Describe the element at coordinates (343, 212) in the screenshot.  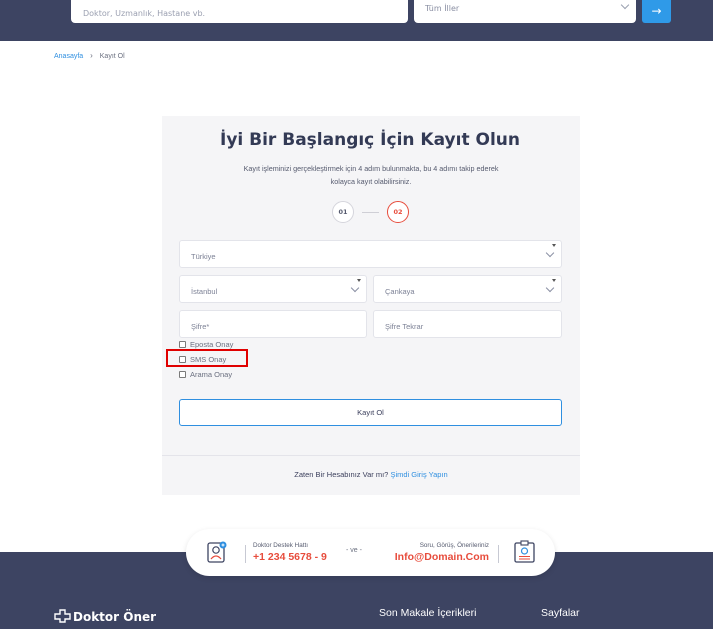
I see `step-indicator-1: 01` at that location.